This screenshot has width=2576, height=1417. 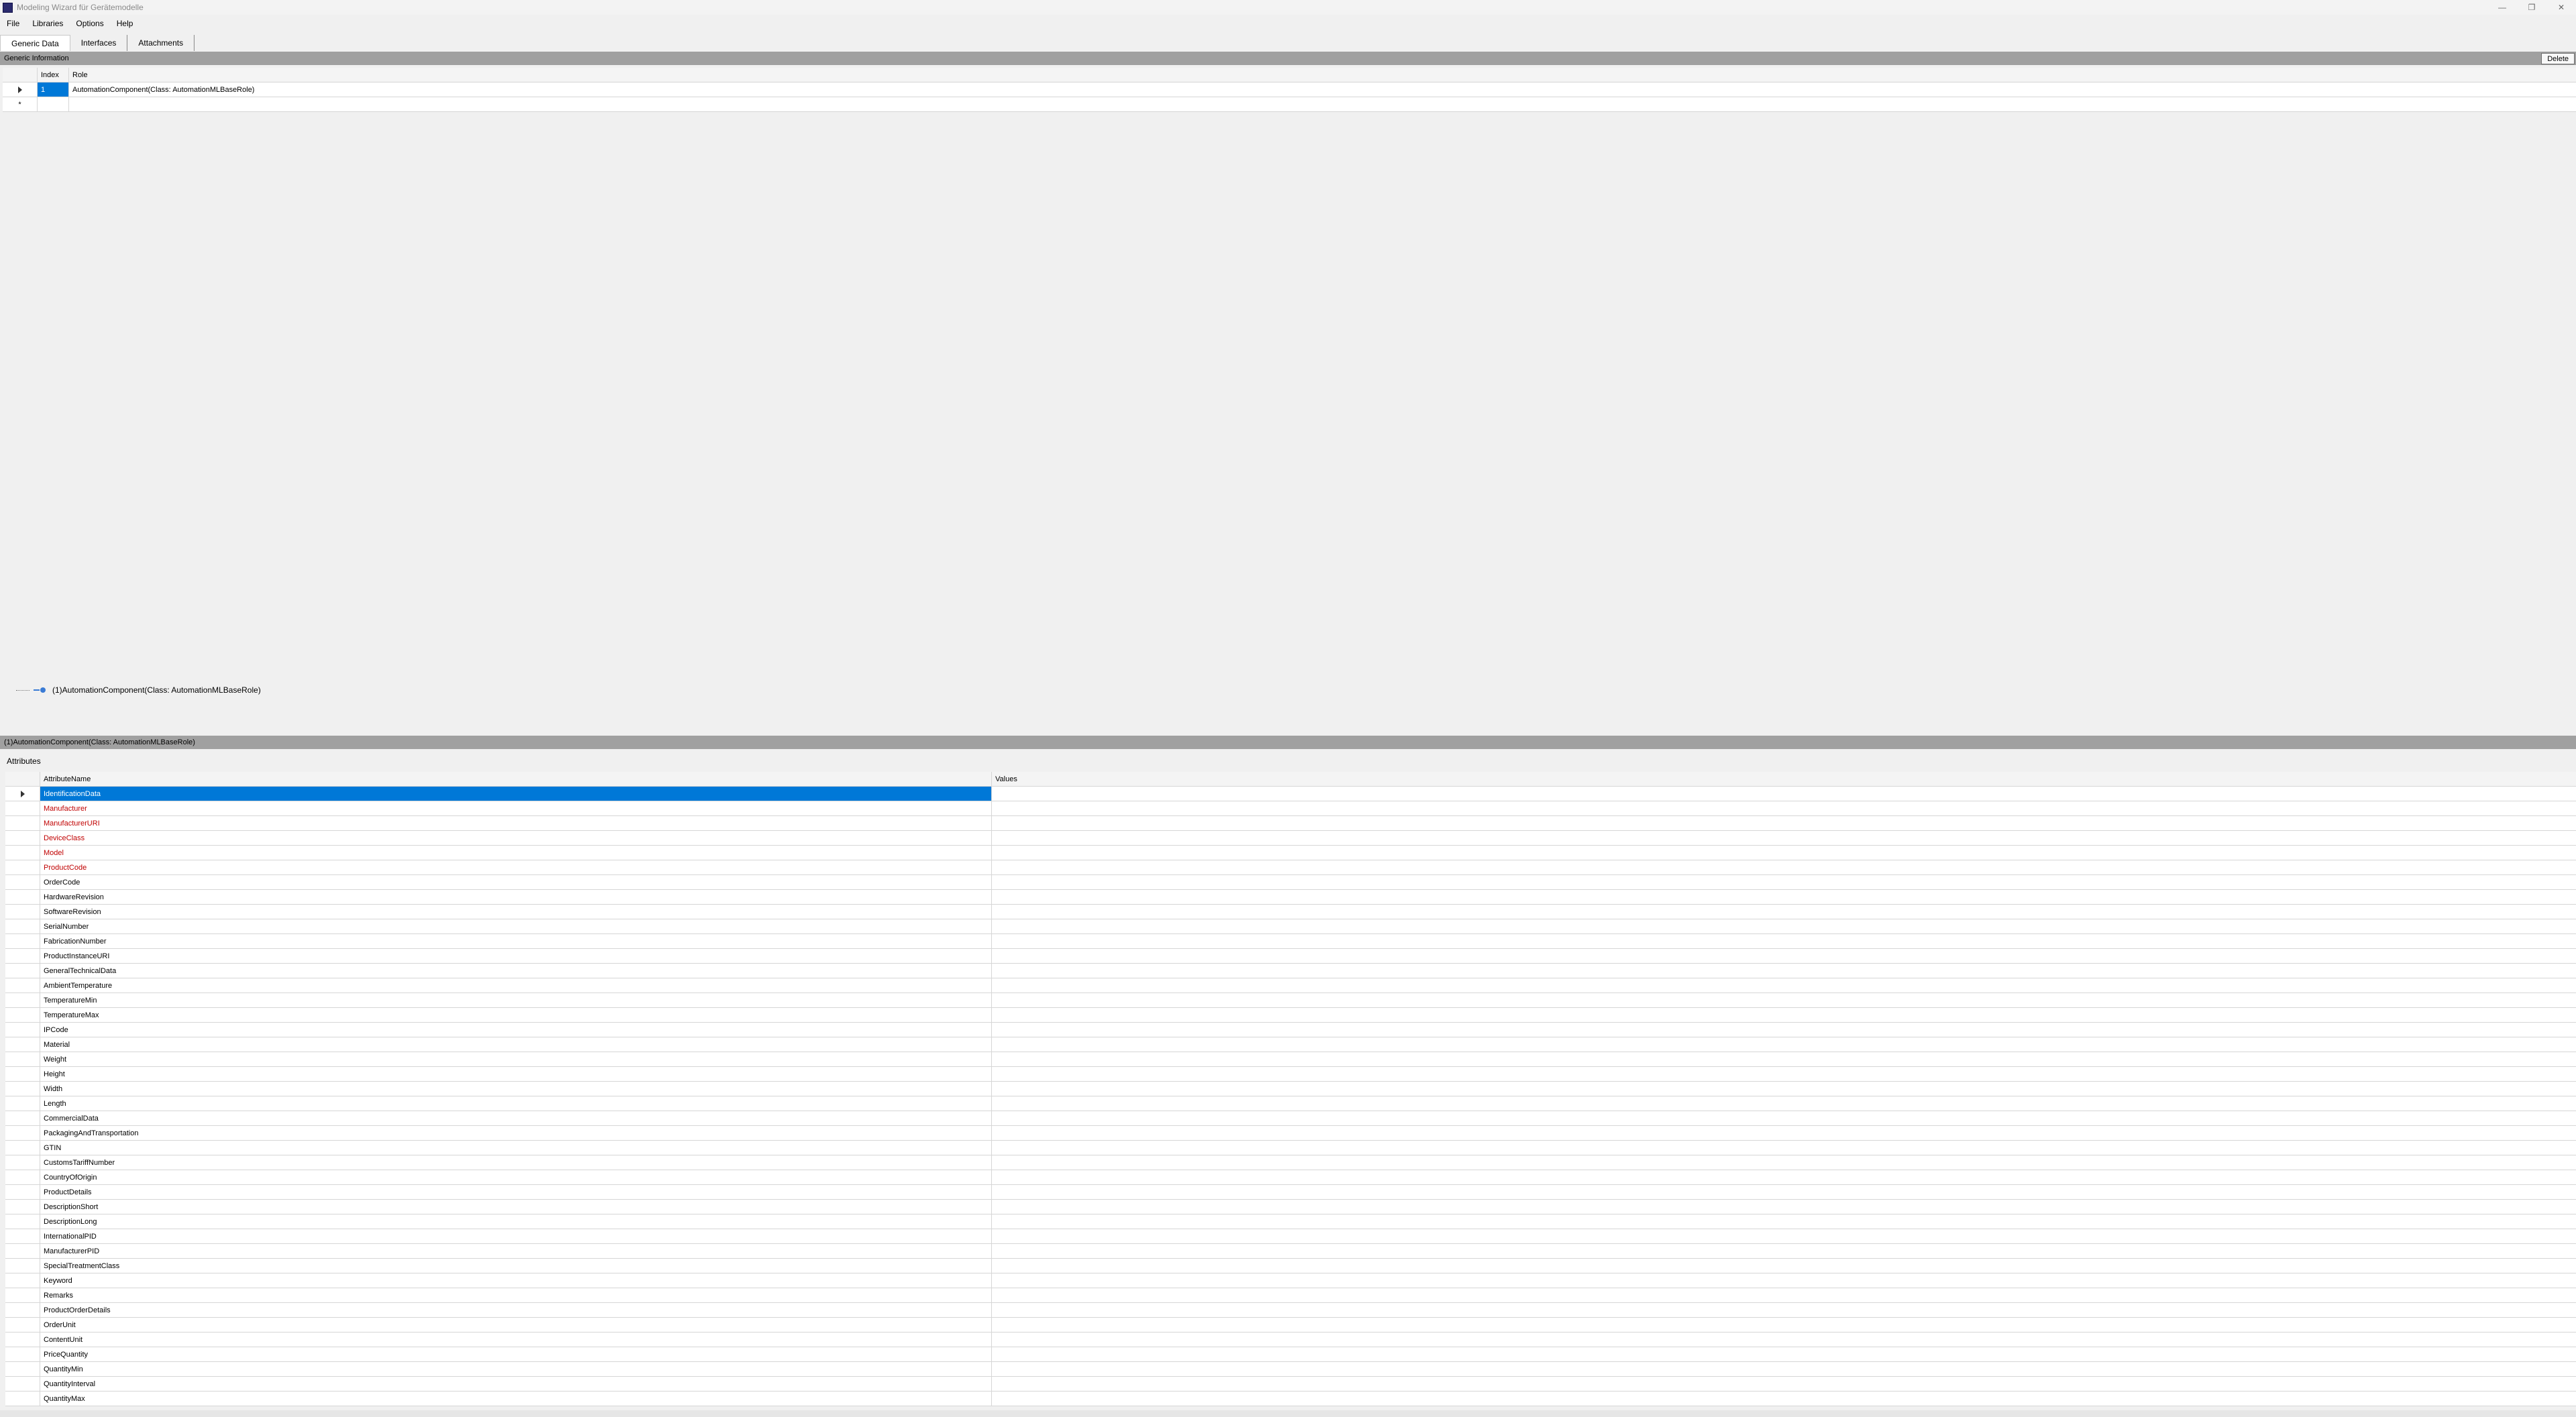 What do you see at coordinates (1290, 867) in the screenshot?
I see `table-row: ProductCode` at bounding box center [1290, 867].